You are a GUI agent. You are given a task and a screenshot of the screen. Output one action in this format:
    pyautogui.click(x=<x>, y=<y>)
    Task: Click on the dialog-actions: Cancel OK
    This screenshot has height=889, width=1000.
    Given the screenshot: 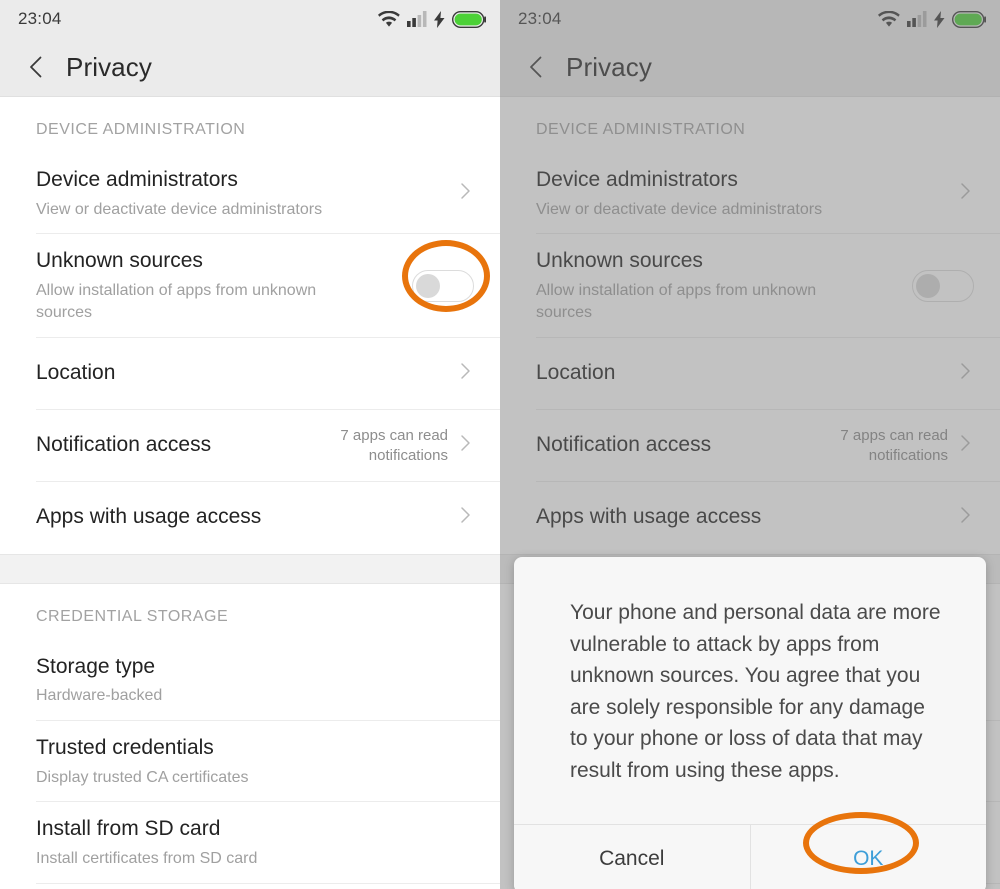 What is the action you would take?
    pyautogui.click(x=750, y=856)
    